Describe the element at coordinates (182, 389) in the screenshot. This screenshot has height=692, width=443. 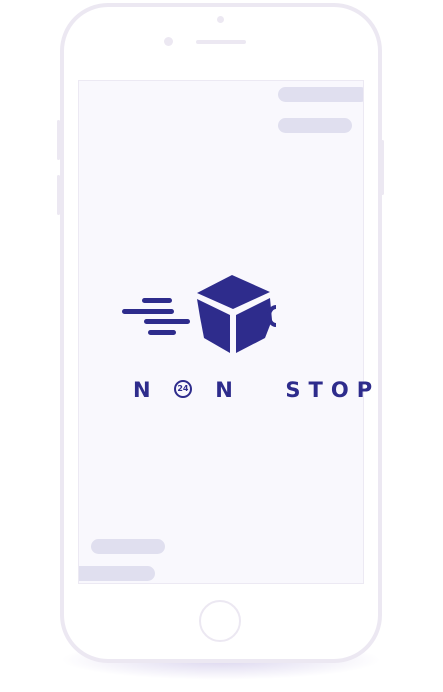
I see `badge-24-icon: 24` at that location.